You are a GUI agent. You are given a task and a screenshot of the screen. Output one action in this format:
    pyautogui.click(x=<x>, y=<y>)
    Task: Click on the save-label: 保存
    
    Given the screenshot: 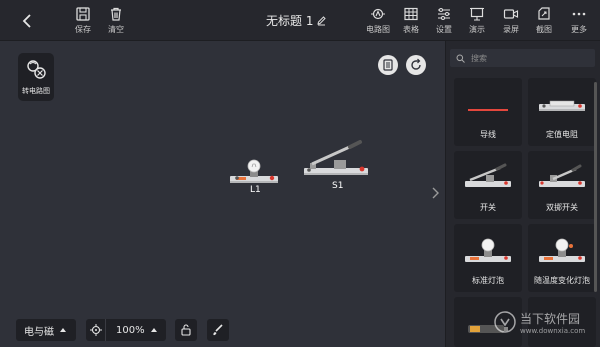 What is the action you would take?
    pyautogui.click(x=83, y=29)
    